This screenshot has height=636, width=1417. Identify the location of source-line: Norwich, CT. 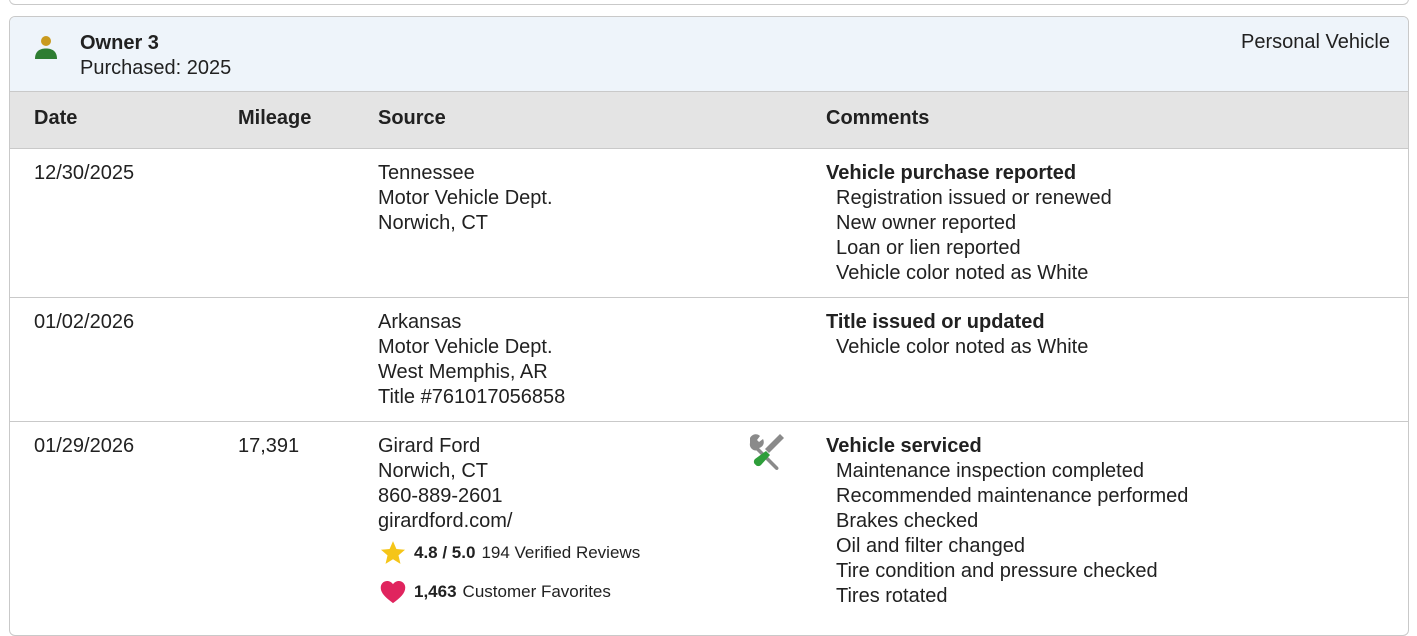
(433, 223).